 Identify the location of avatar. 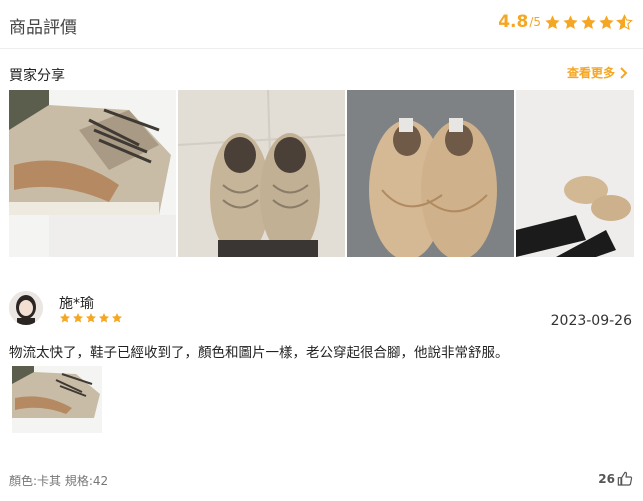
(26, 308).